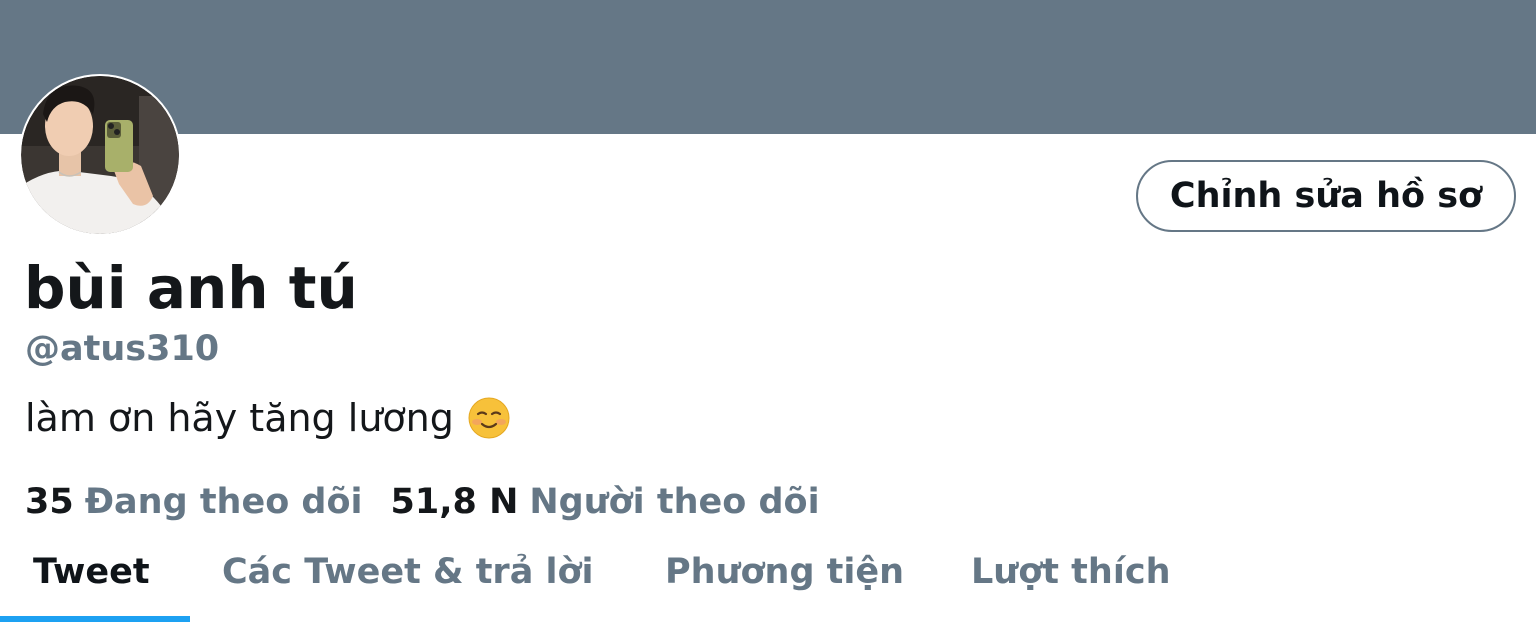 The width and height of the screenshot is (1536, 632). Describe the element at coordinates (95, 619) in the screenshot. I see `active-tab-indicator` at that location.